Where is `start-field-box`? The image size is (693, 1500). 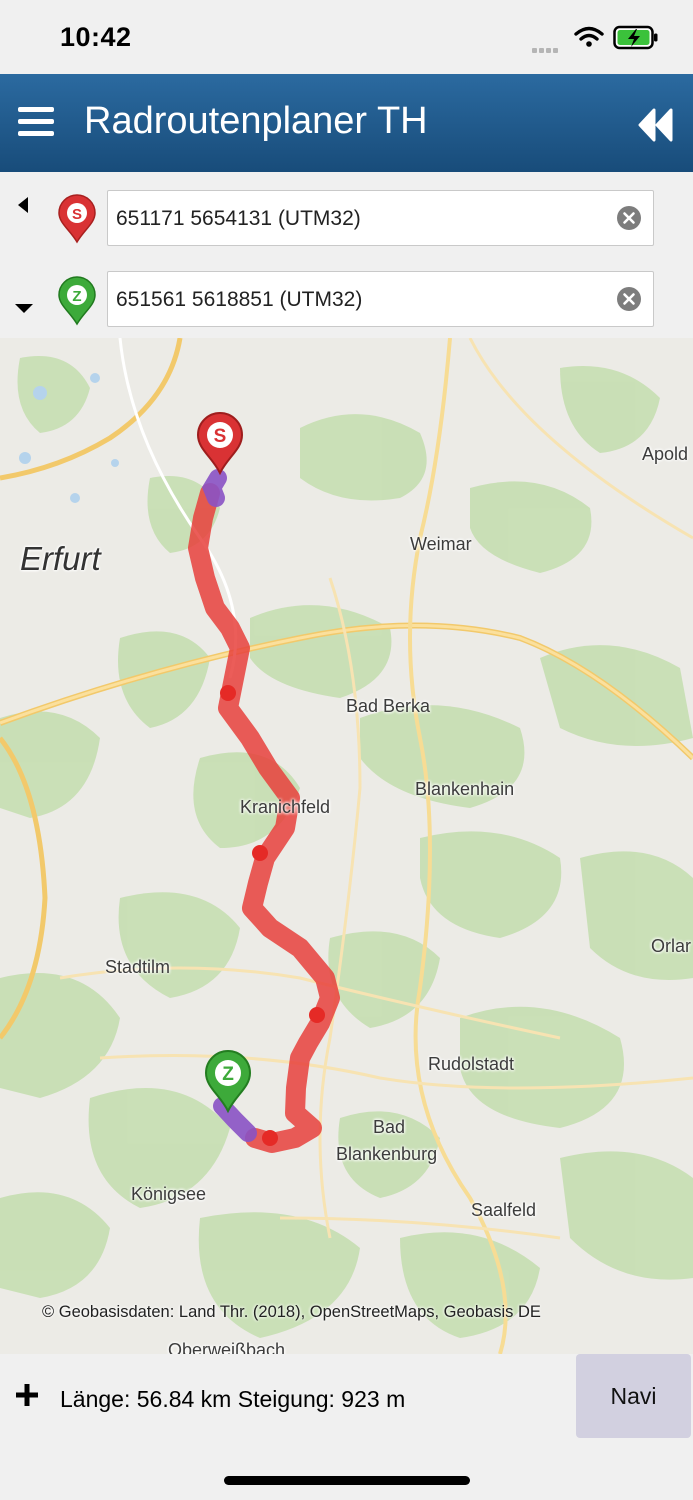
start-field-box is located at coordinates (380, 218).